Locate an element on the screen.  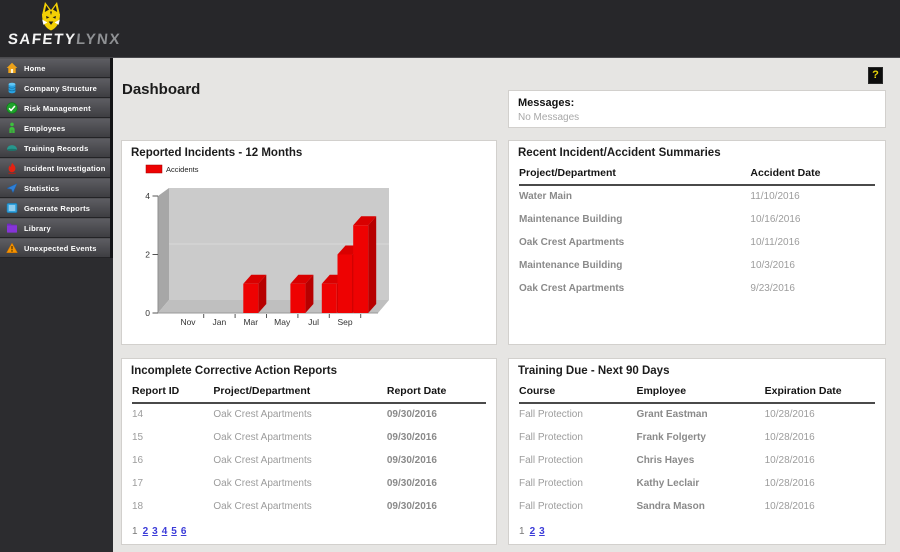
table-cell: 16 is located at coordinates (138, 460).